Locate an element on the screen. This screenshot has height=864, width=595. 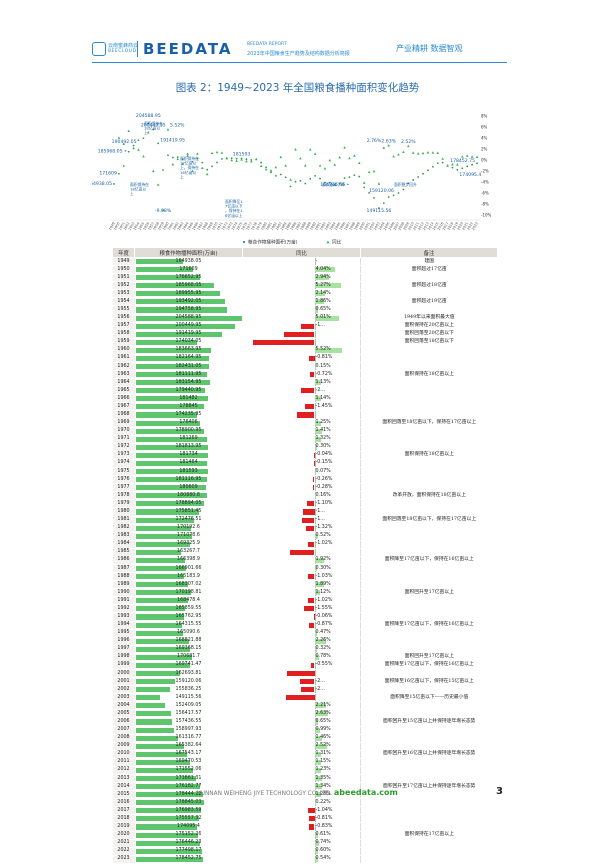
area-value: 183154.95 is located at coordinates (189, 383).